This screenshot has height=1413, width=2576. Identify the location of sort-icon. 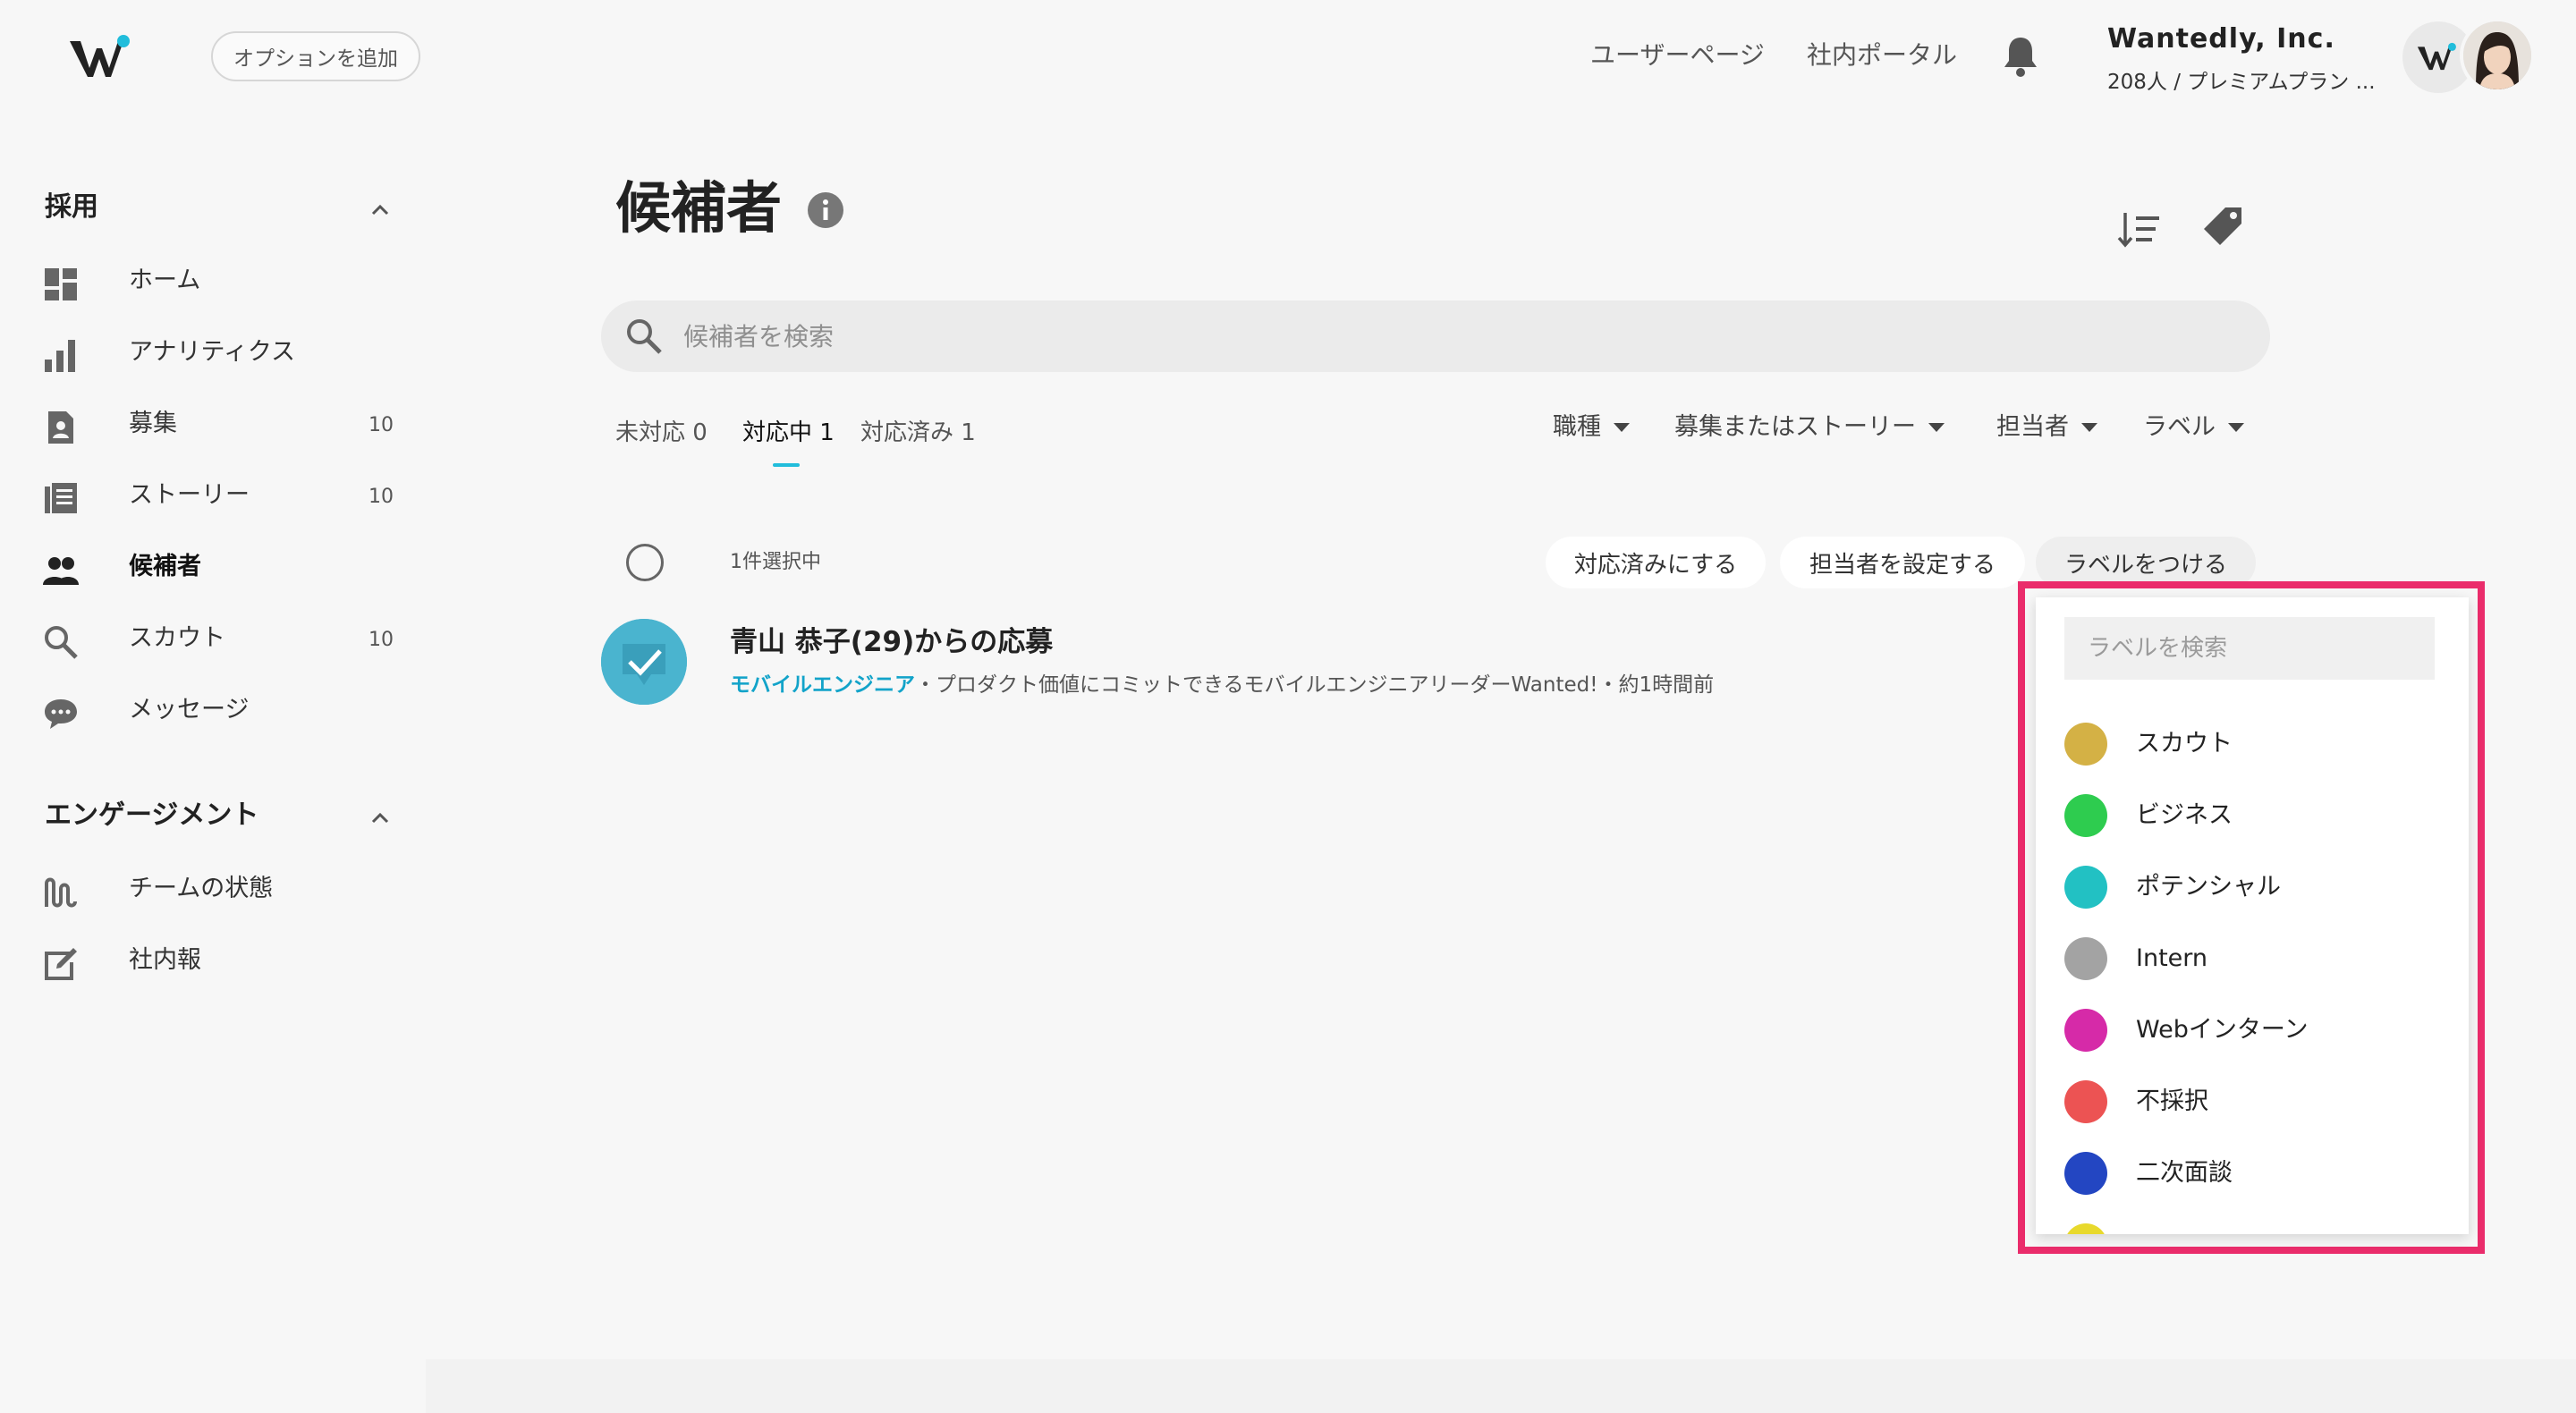
(2138, 229).